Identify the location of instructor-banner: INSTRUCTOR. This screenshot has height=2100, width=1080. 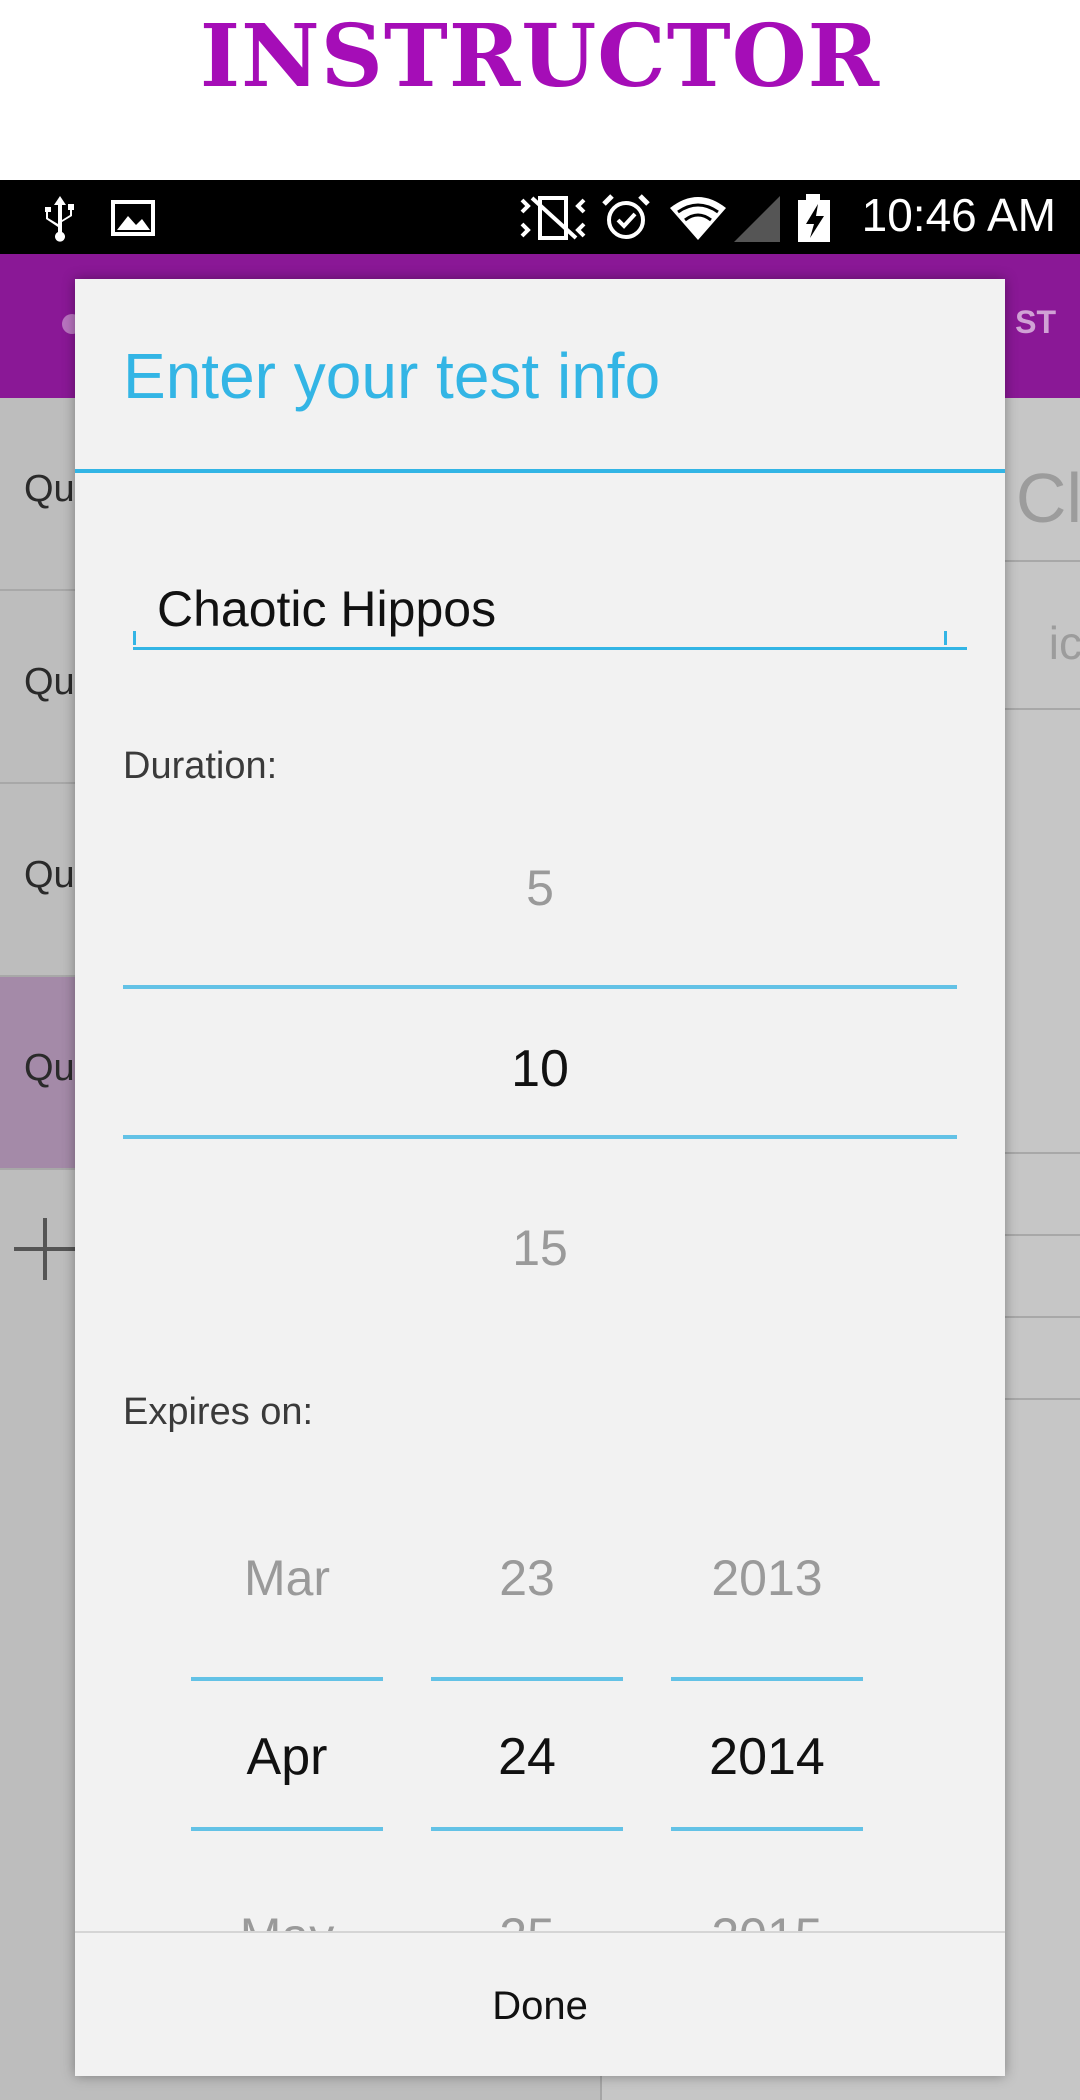
(540, 90).